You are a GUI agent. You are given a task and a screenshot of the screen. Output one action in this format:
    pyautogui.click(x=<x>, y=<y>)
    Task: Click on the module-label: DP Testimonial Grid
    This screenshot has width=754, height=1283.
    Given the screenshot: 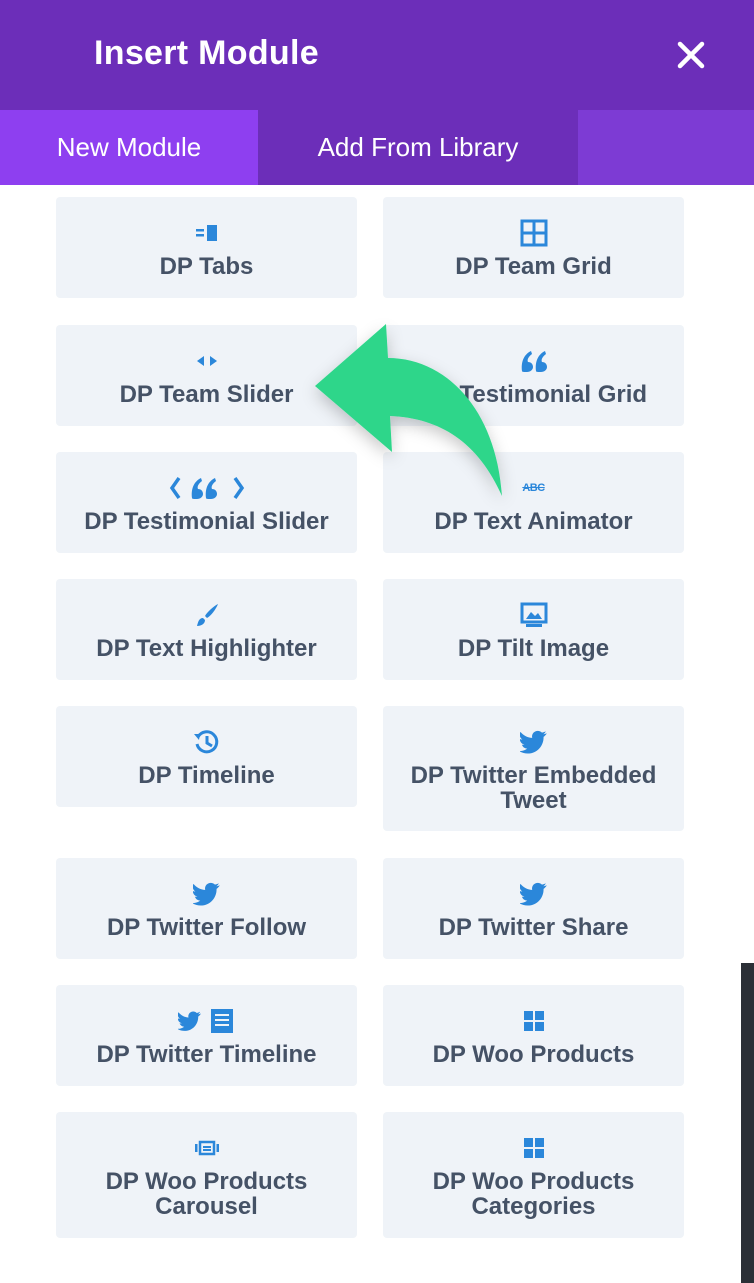 What is the action you would take?
    pyautogui.click(x=533, y=394)
    